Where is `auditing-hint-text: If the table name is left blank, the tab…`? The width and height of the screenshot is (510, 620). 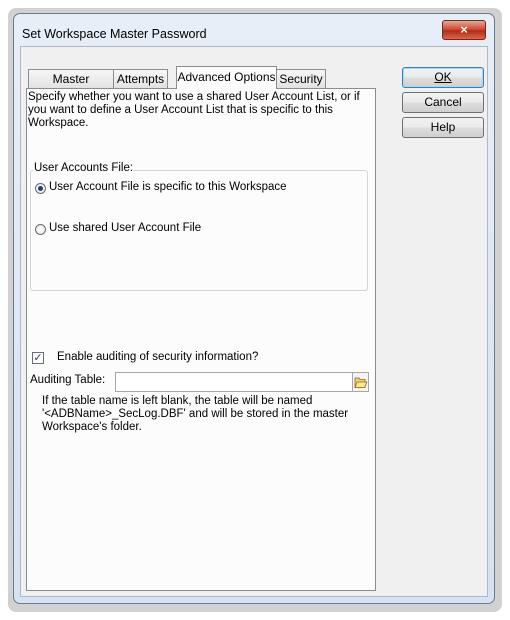 auditing-hint-text: If the table name is left blank, the tab… is located at coordinates (195, 414).